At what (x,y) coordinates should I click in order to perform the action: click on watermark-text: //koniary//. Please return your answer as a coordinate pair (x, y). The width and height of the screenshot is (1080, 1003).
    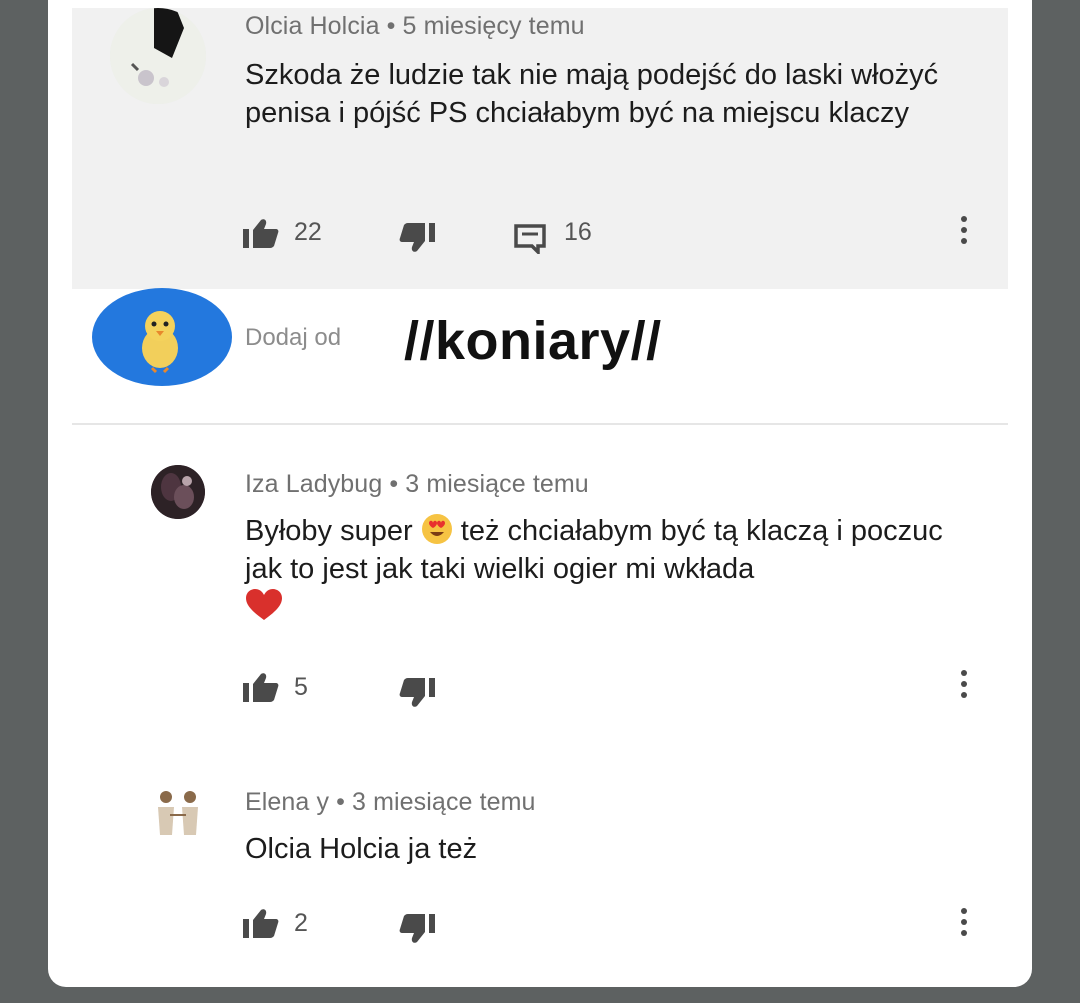
    Looking at the image, I should click on (533, 341).